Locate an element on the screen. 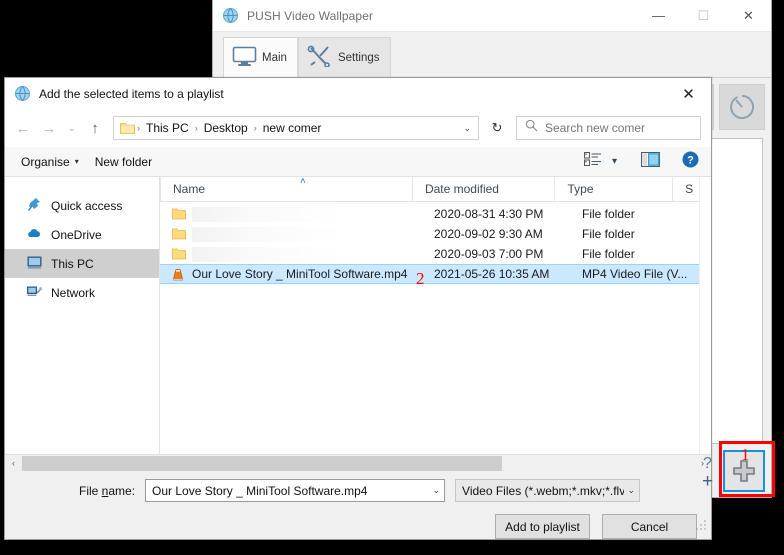 The width and height of the screenshot is (784, 555). table-row: 2020-08-31 4:30 PM File folder is located at coordinates (435, 214).